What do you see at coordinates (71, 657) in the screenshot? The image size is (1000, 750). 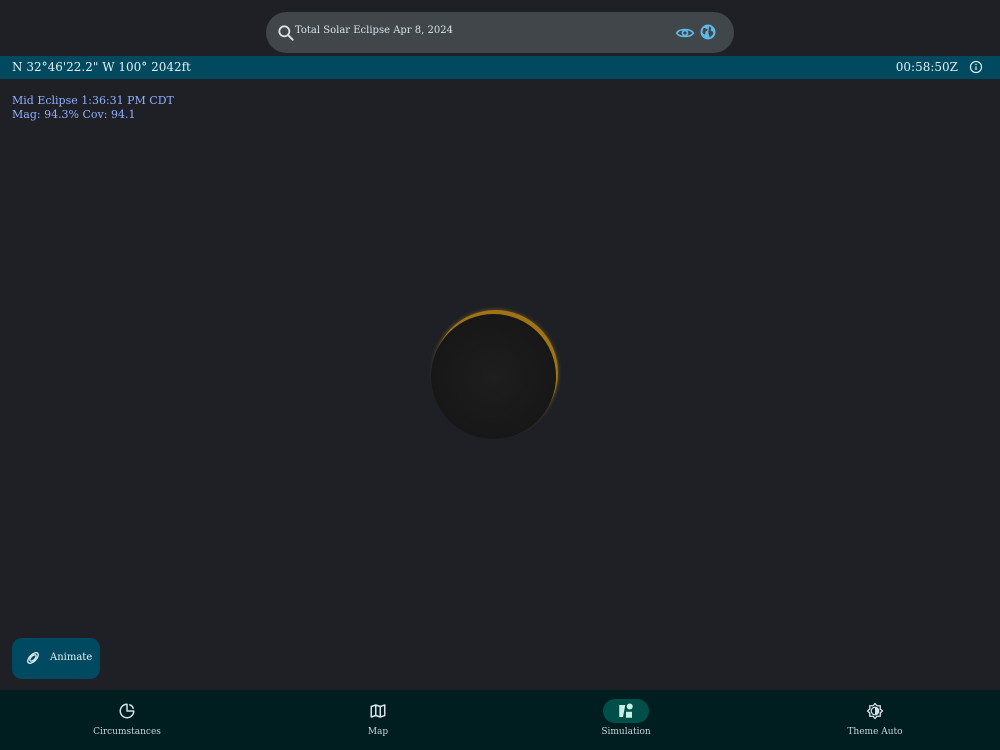 I see `animate-label: Animate` at bounding box center [71, 657].